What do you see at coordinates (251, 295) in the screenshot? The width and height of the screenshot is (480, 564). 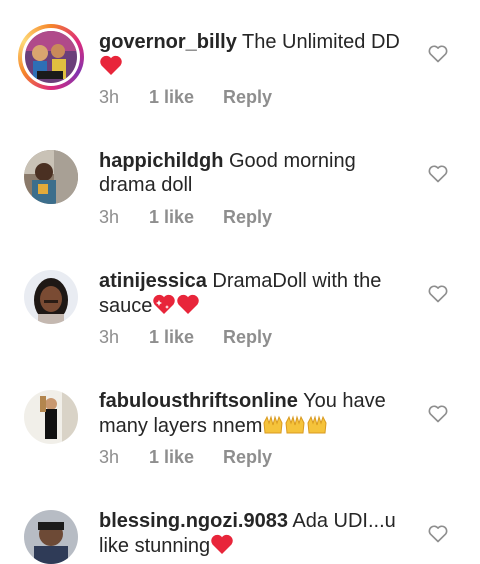 I see `comment-text: atinijessica DramaDoll with the sauce` at bounding box center [251, 295].